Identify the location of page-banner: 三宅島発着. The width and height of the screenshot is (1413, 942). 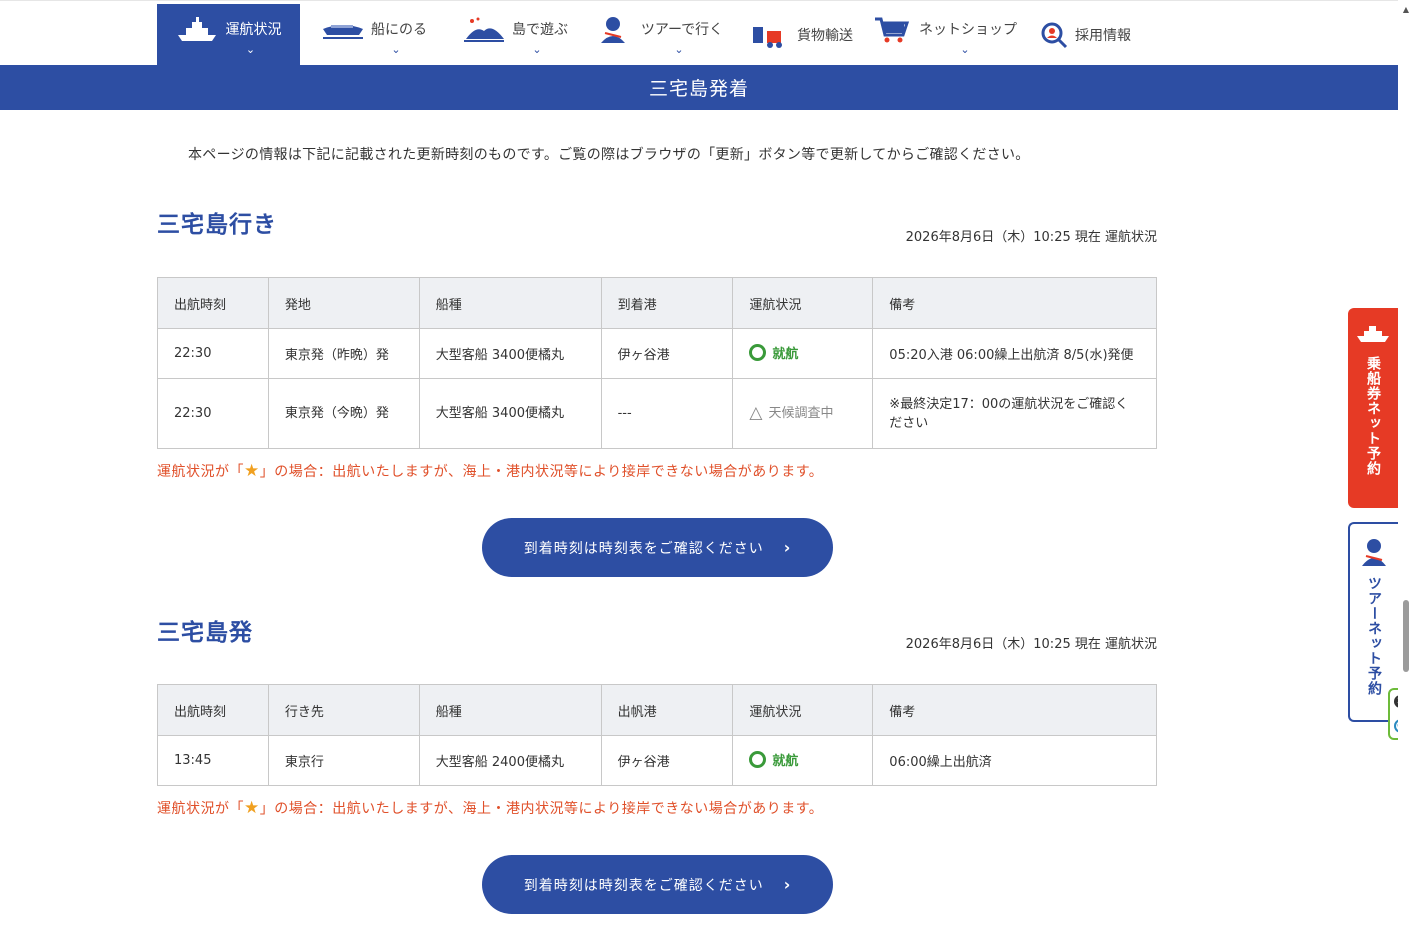
(699, 87).